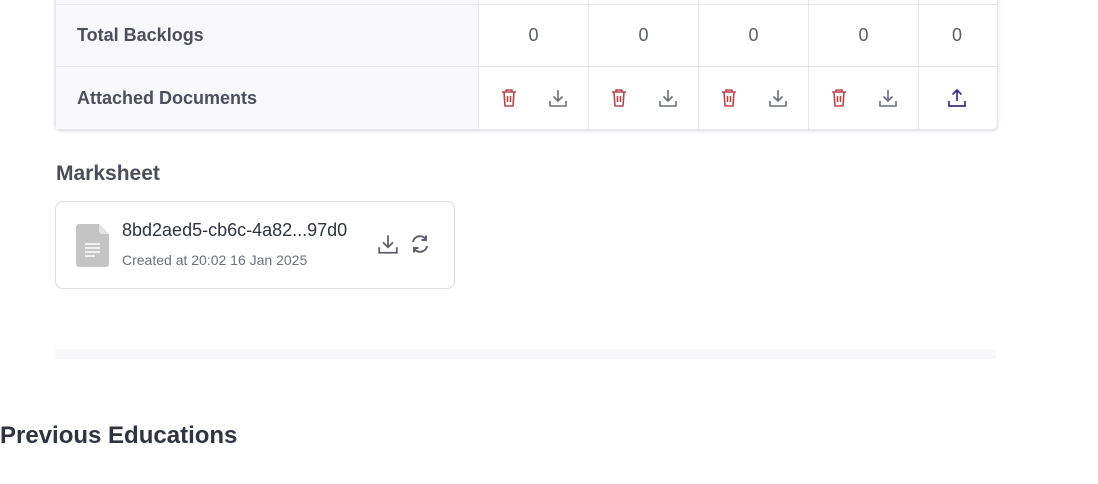 This screenshot has width=1098, height=484. I want to click on table-row-top, so click(526, 2).